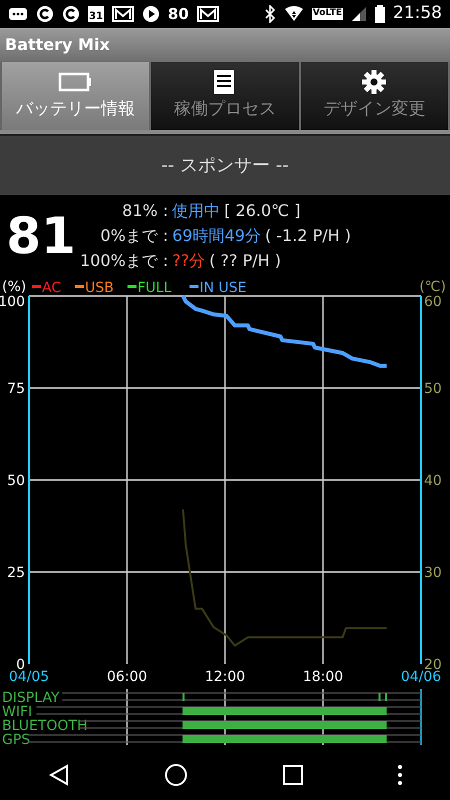 The height and width of the screenshot is (800, 450). I want to click on info-value: 使用中, so click(196, 211).